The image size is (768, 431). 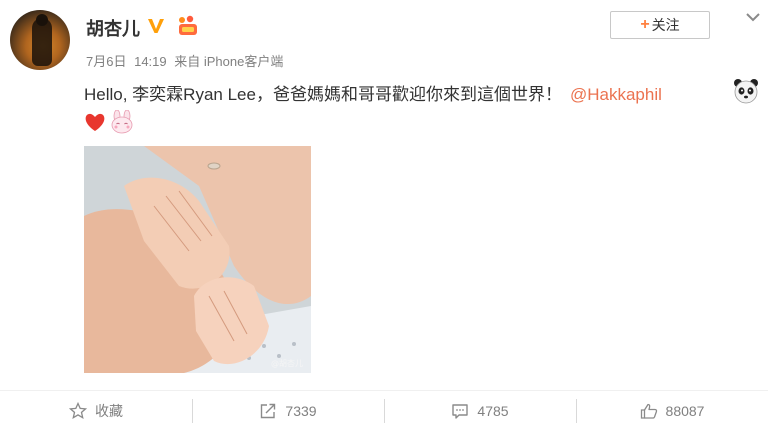 I want to click on chevron-down-icon, so click(x=753, y=17).